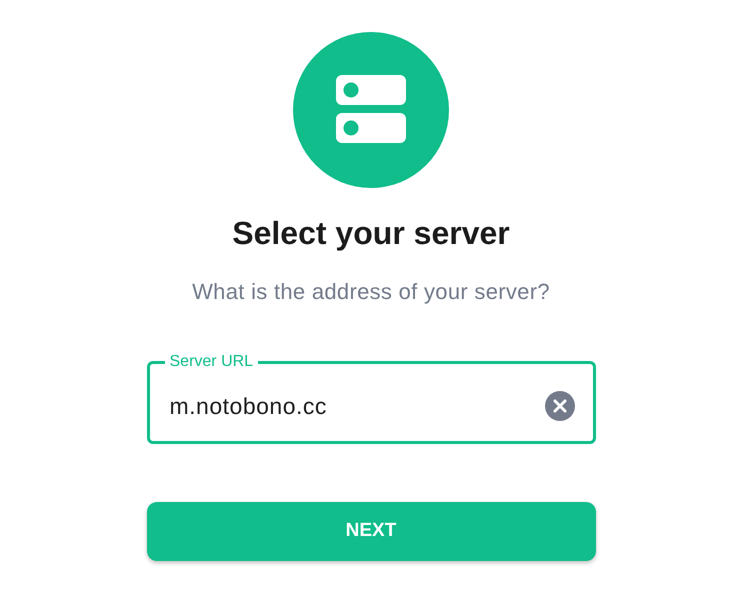  I want to click on field-label: Server URL, so click(211, 362).